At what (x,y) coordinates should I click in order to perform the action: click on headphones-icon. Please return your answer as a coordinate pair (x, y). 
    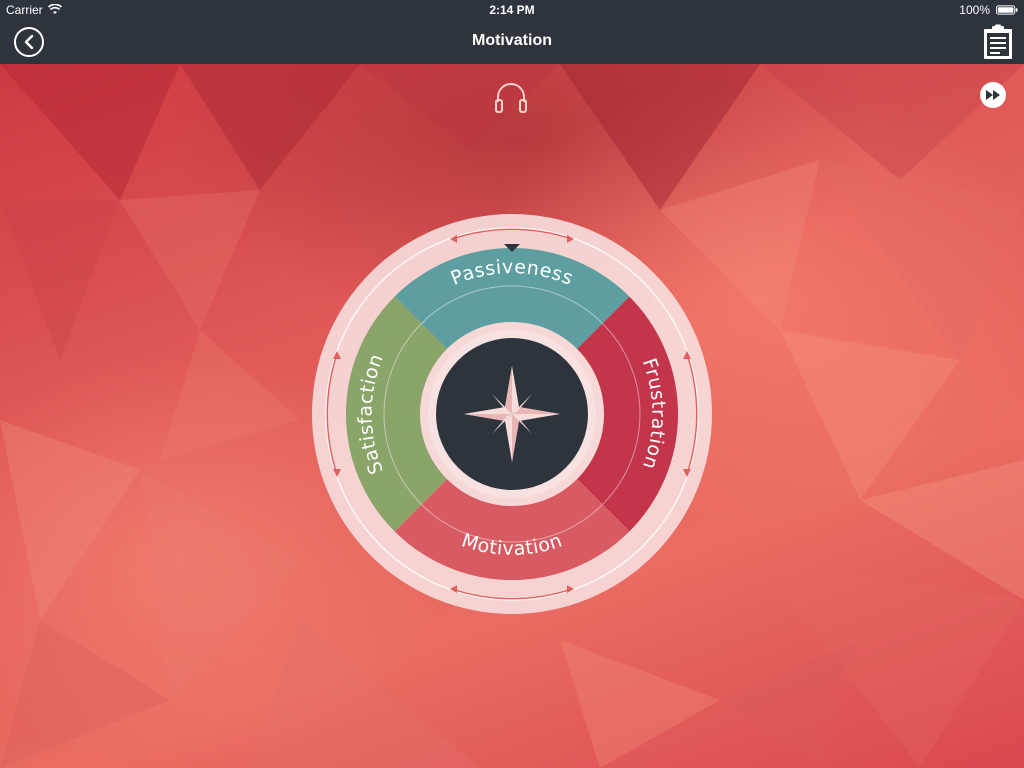
    Looking at the image, I should click on (511, 98).